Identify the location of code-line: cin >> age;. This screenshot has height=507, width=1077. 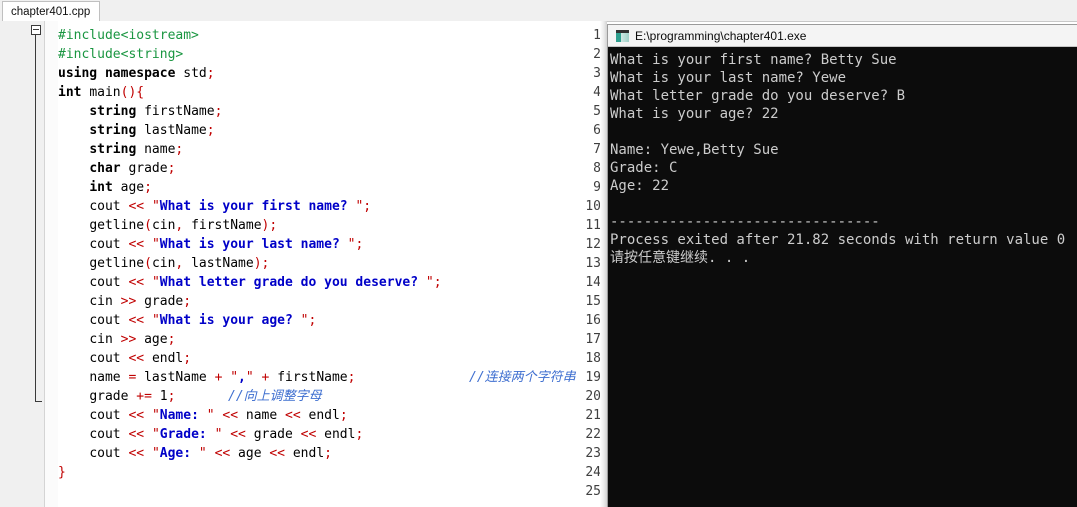
(132, 339).